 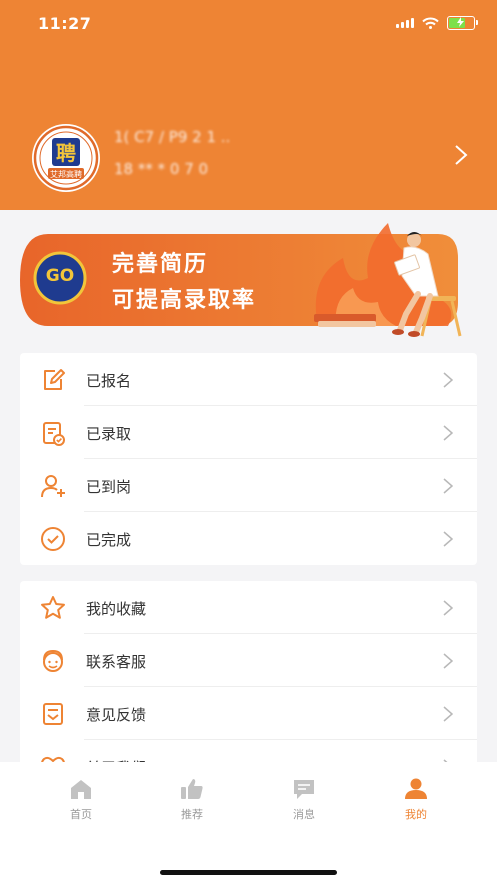 What do you see at coordinates (116, 609) in the screenshot?
I see `menu-item-label: 我的收藏` at bounding box center [116, 609].